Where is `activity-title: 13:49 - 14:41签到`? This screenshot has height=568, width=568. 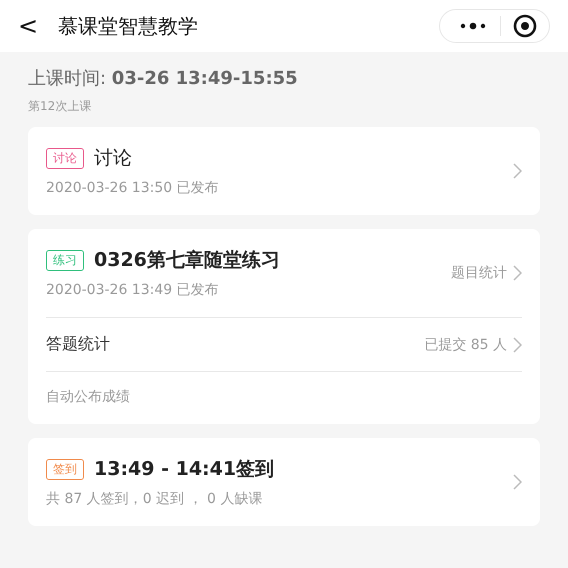
activity-title: 13:49 - 14:41签到 is located at coordinates (184, 469).